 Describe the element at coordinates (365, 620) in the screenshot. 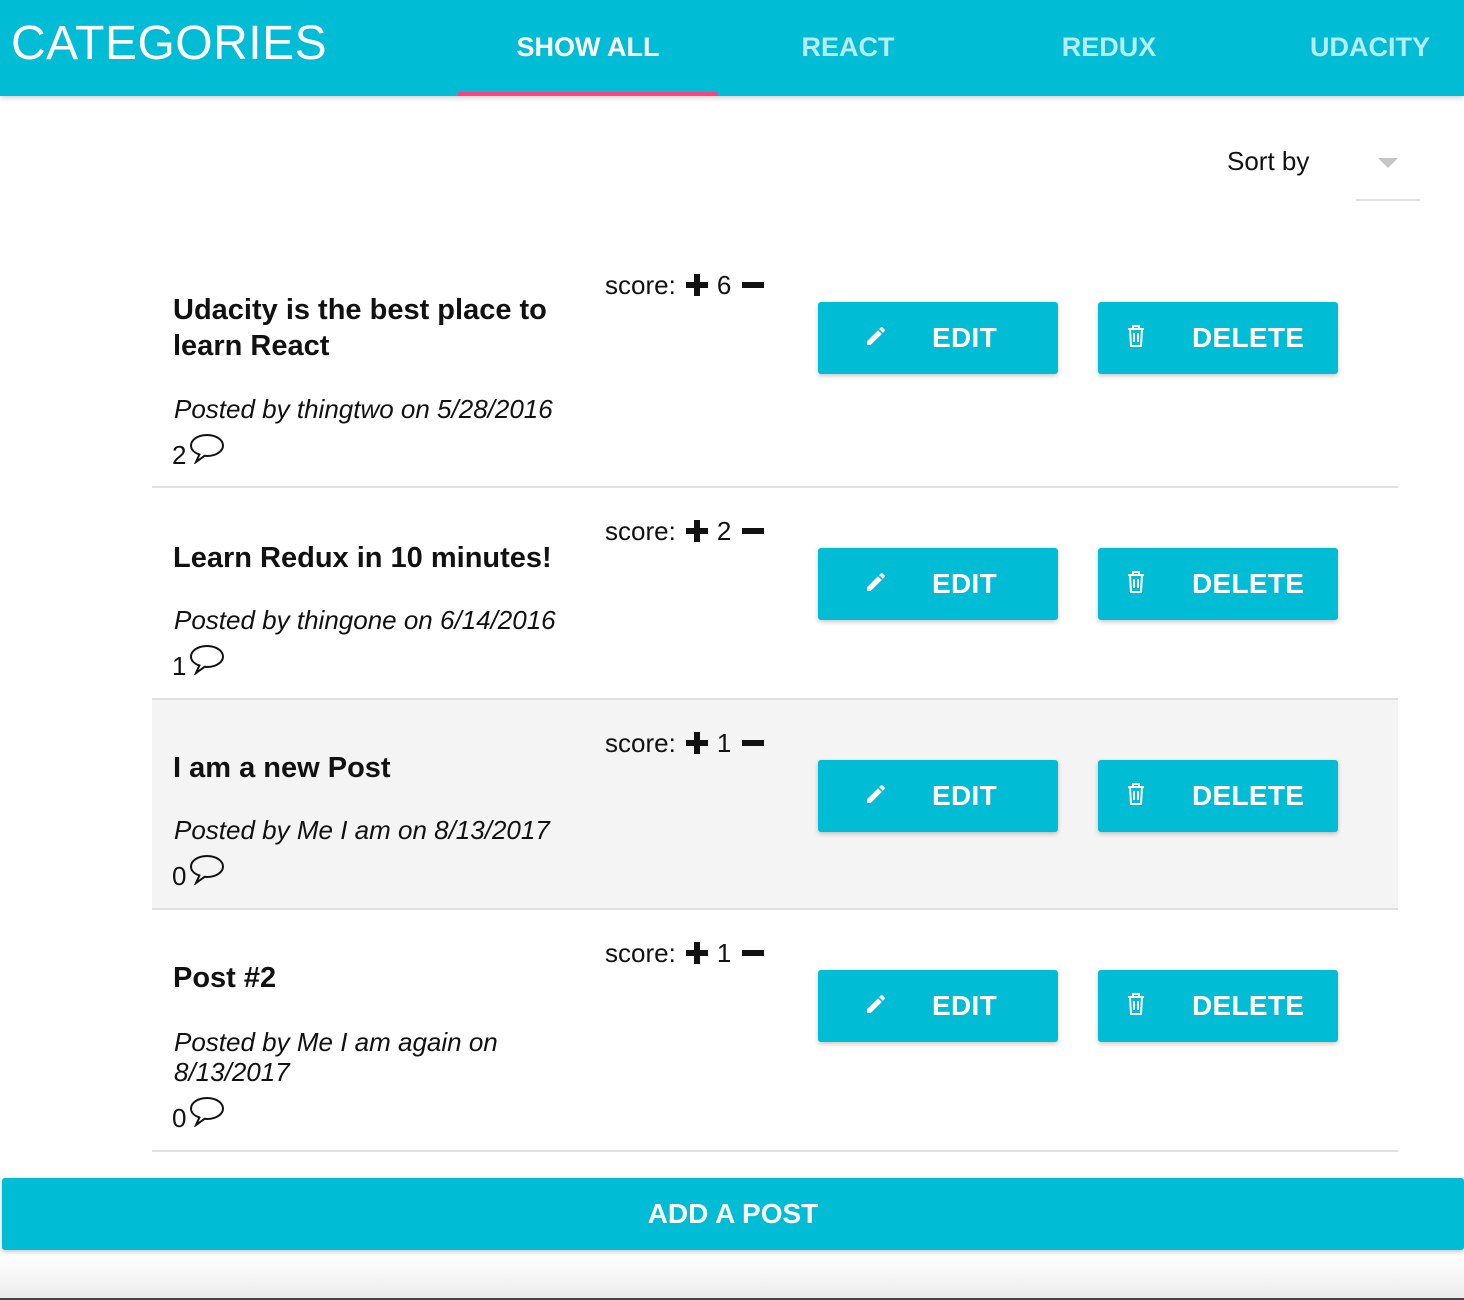

I see `post-meta: Posted by thingone on 6/14/2016` at that location.